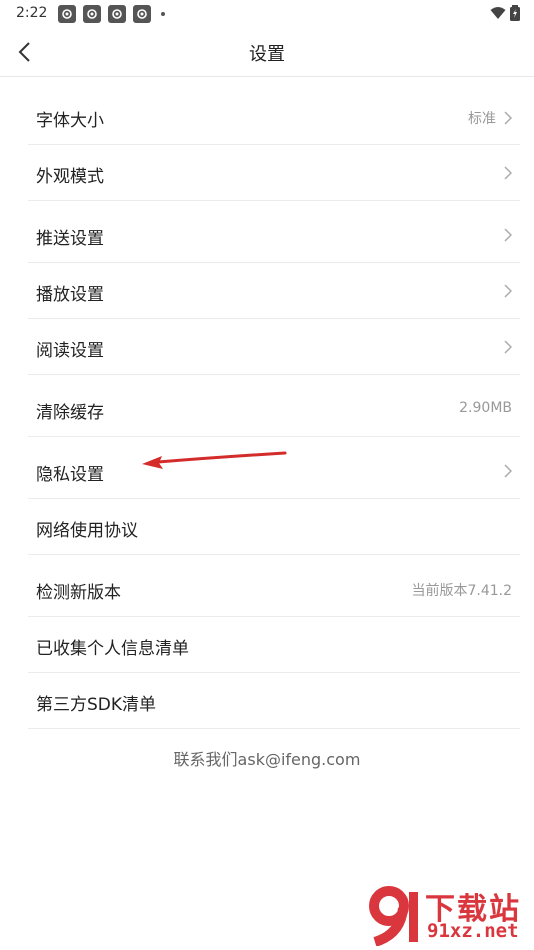 Image resolution: width=534 pixels, height=950 pixels. Describe the element at coordinates (473, 931) in the screenshot. I see `watermark-url: 91xz.net` at that location.